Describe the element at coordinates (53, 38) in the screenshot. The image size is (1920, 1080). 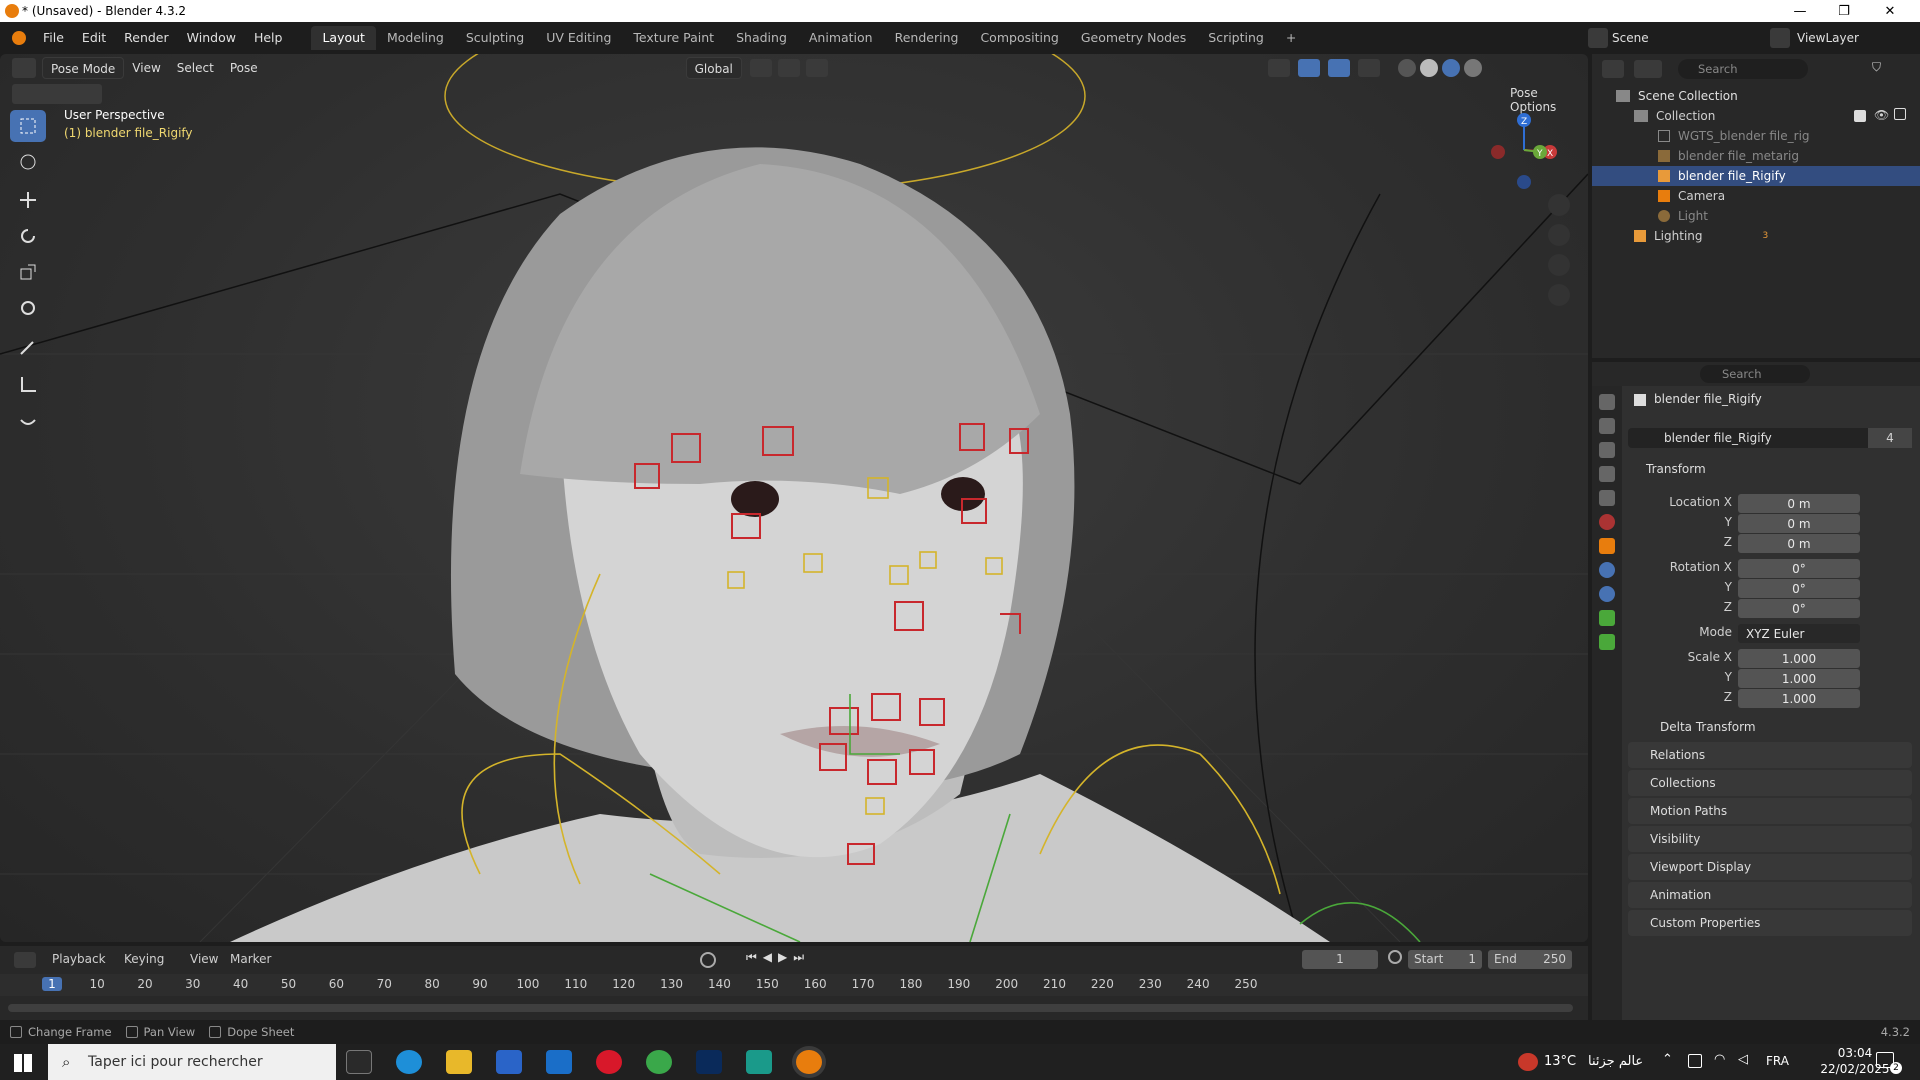
I see `menu-file: File` at that location.